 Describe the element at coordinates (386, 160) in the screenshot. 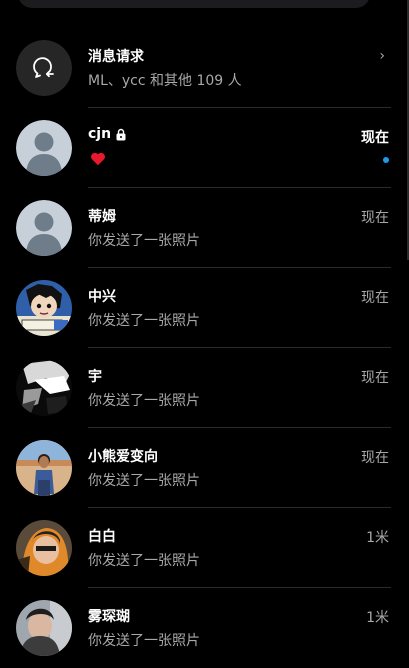

I see `unread-indicator` at that location.